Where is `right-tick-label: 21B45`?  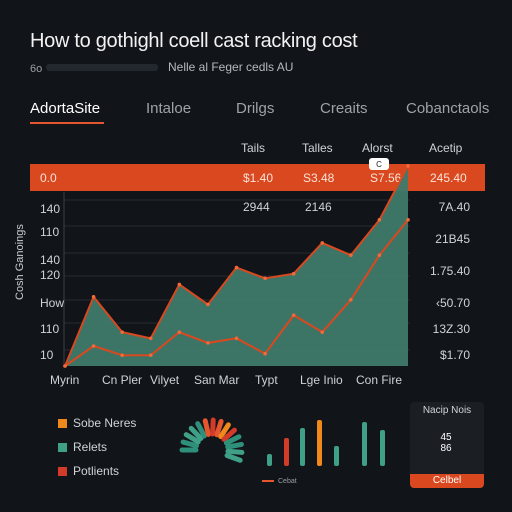 right-tick-label: 21B45 is located at coordinates (452, 239).